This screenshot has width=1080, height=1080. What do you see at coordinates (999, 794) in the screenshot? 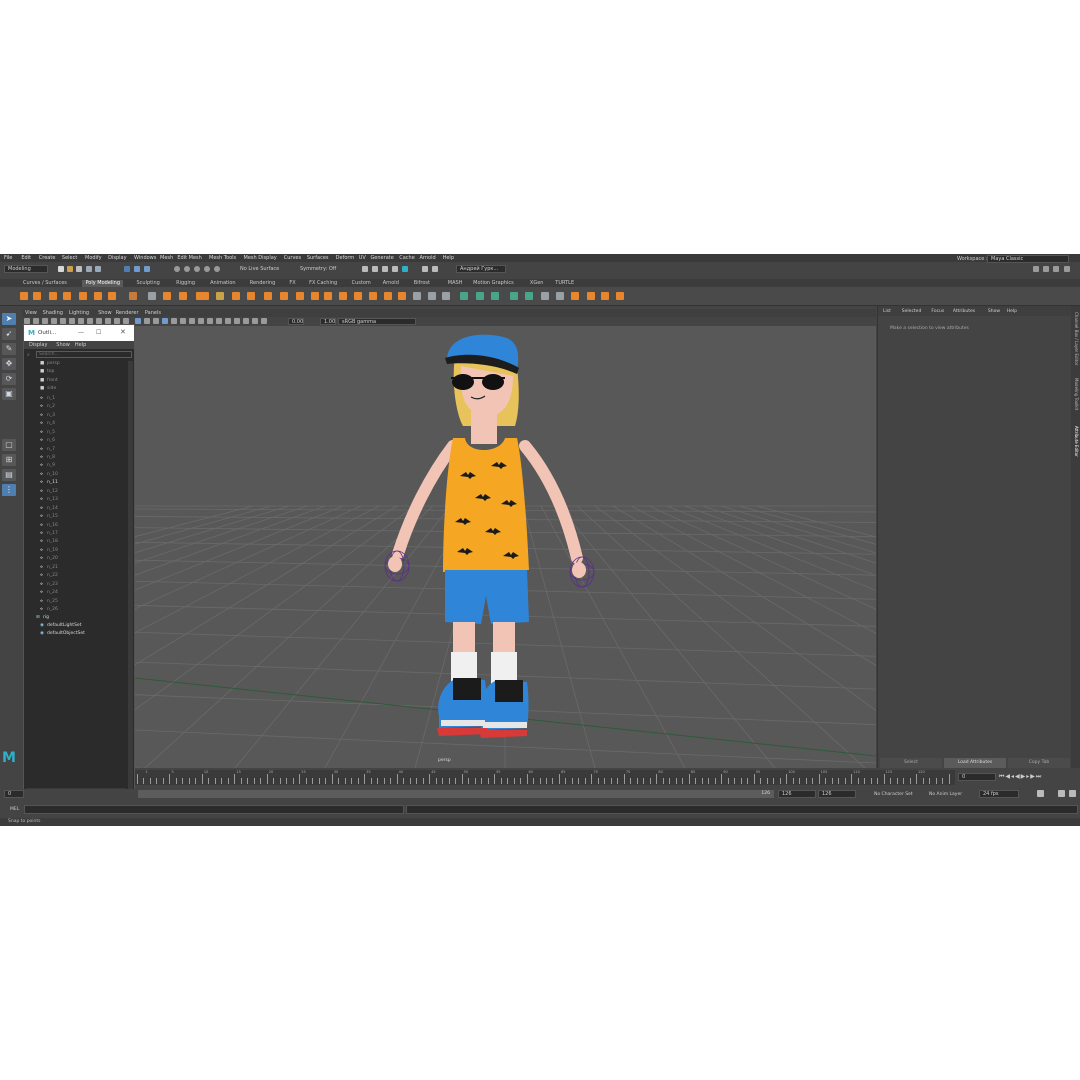
I see `fps-select: 24 fps` at bounding box center [999, 794].